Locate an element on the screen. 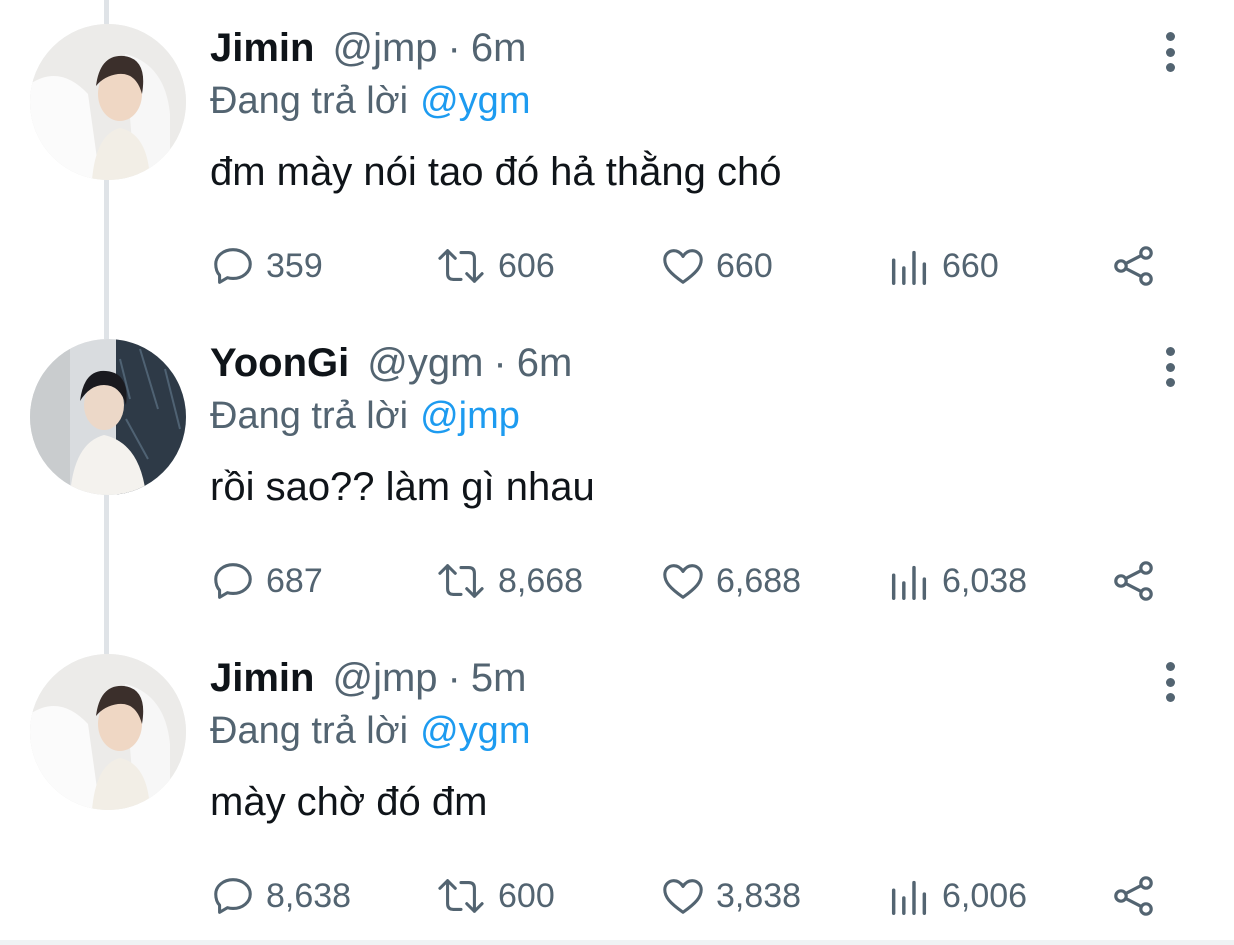 This screenshot has width=1234, height=945. view-count: 6,038 is located at coordinates (985, 580).